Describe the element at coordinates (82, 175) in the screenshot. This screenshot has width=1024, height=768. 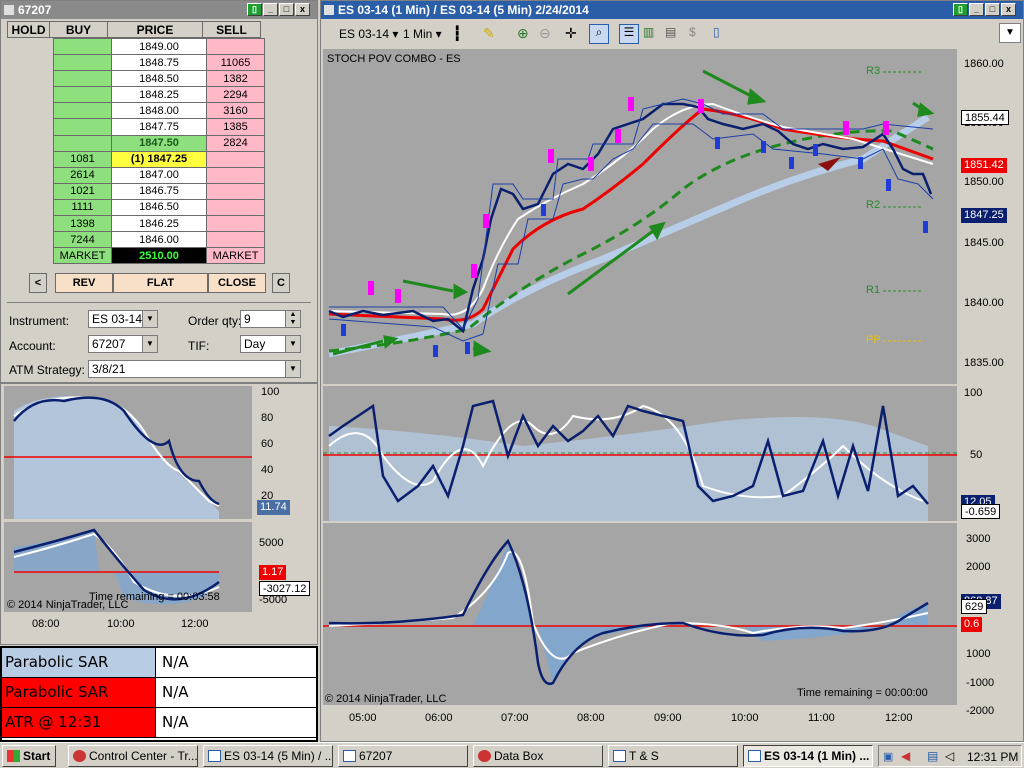
I see `buy-cell: 2614` at that location.